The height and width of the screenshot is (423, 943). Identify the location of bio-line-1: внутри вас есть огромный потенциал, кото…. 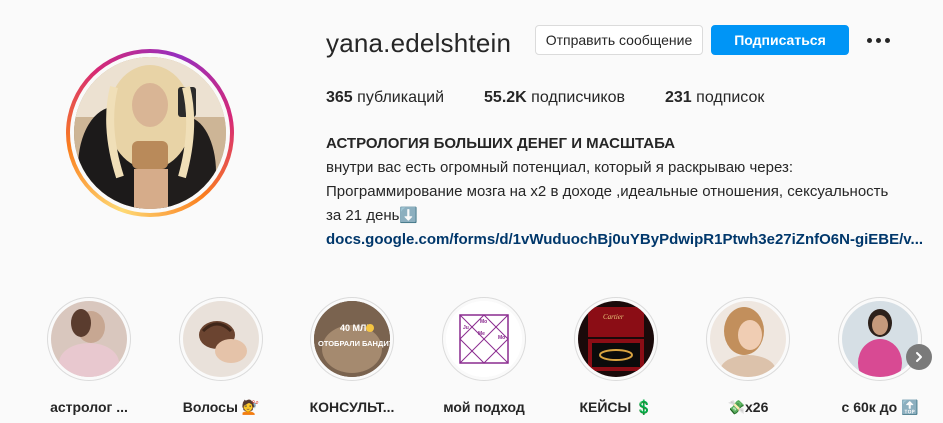
(560, 167).